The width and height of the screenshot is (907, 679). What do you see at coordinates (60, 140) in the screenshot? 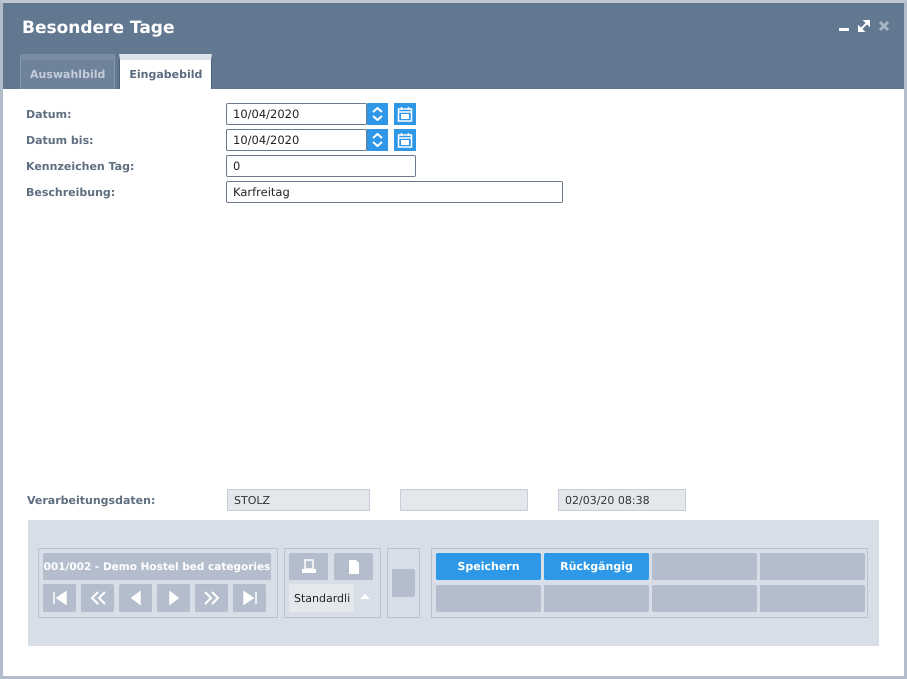
I see `field-label: Datum bis:` at bounding box center [60, 140].